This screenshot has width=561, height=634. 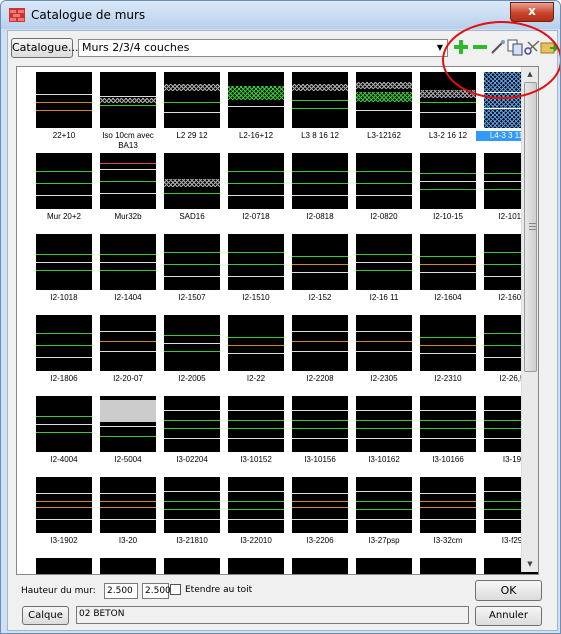 What do you see at coordinates (449, 272) in the screenshot?
I see `wall-thumbnail: I2-1604` at bounding box center [449, 272].